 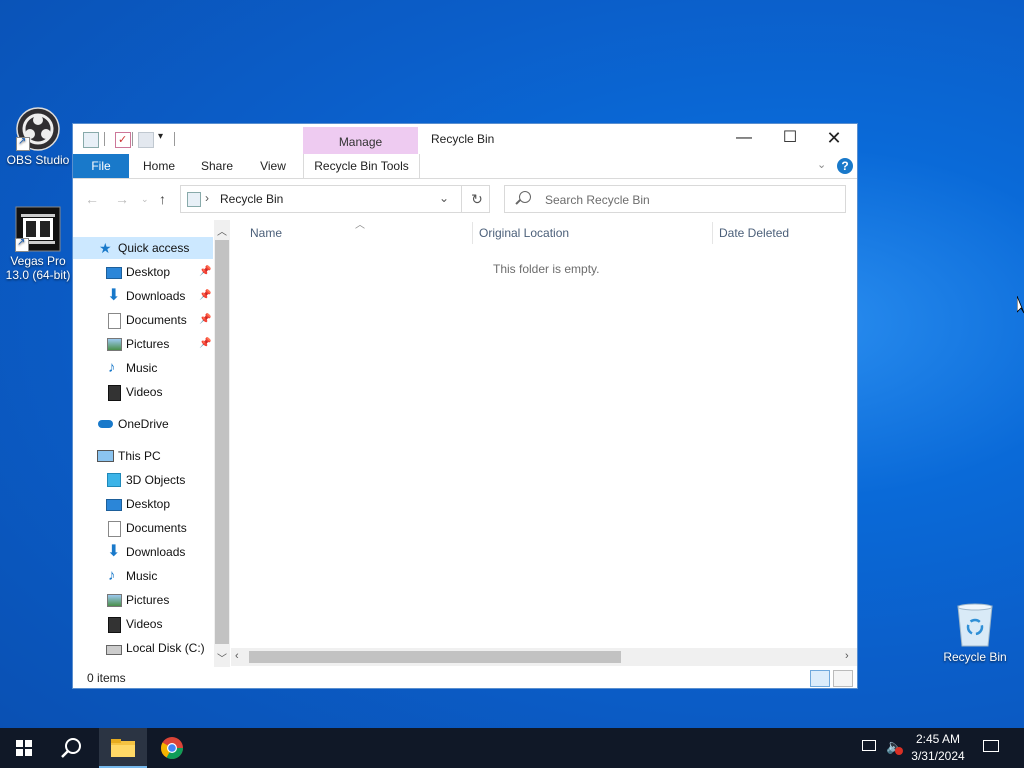 What do you see at coordinates (143, 456) in the screenshot?
I see `sidebar-item-this-pc: This PC` at bounding box center [143, 456].